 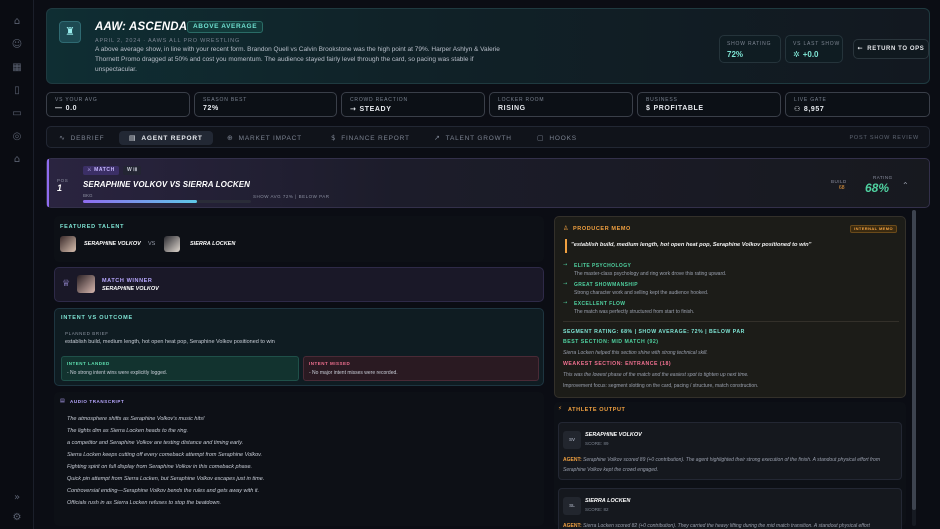 I want to click on collapse-icon: », so click(x=17, y=498).